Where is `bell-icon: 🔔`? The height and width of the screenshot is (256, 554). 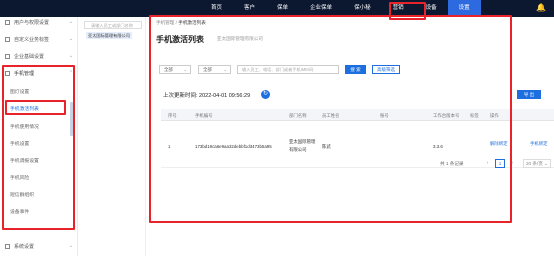
bell-icon: 🔔 is located at coordinates (541, 8).